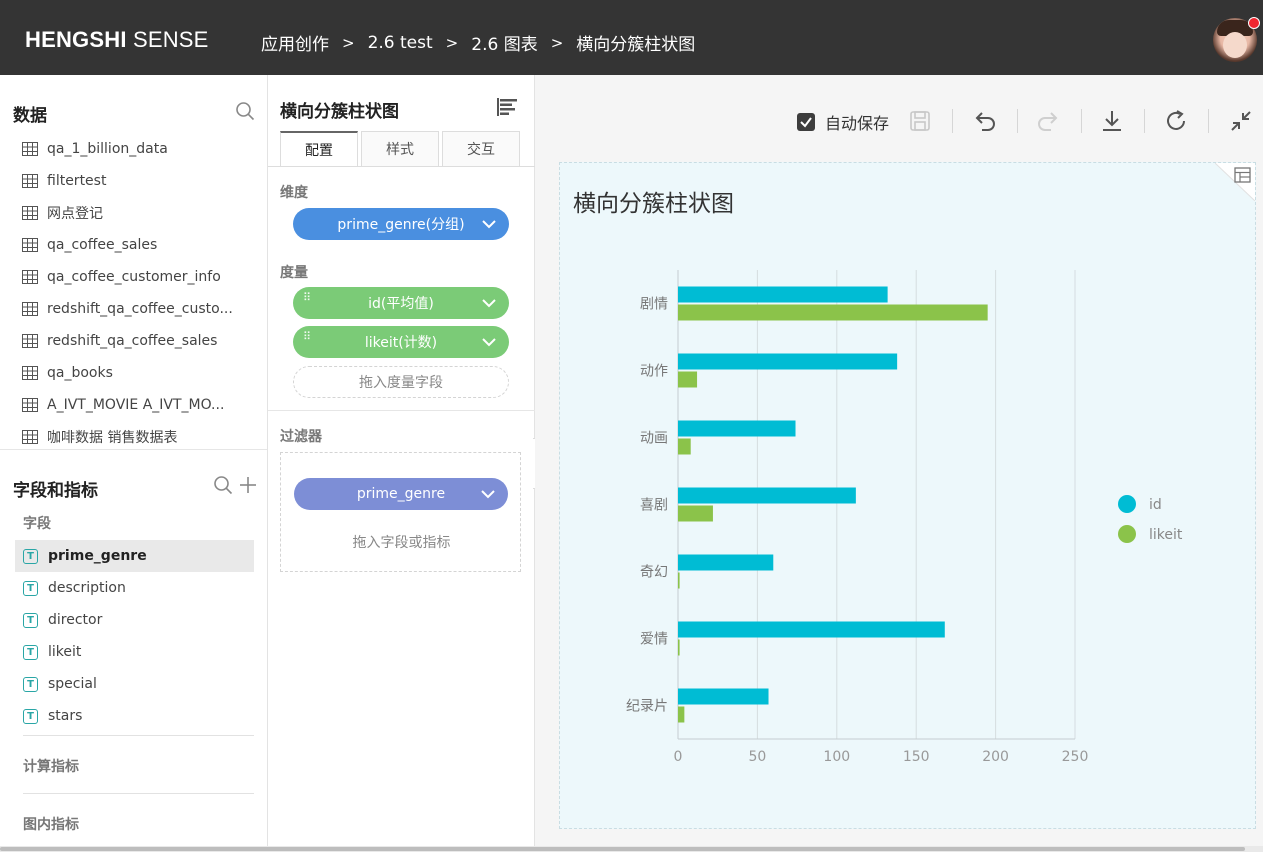  What do you see at coordinates (920, 121) in the screenshot?
I see `save-icon` at bounding box center [920, 121].